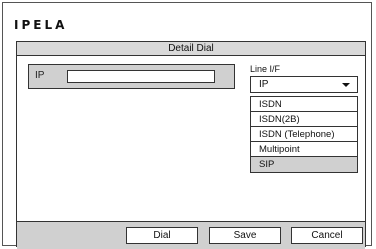  I want to click on line-if-option-isdn-telephone: ISDN (Telephone), so click(304, 134).